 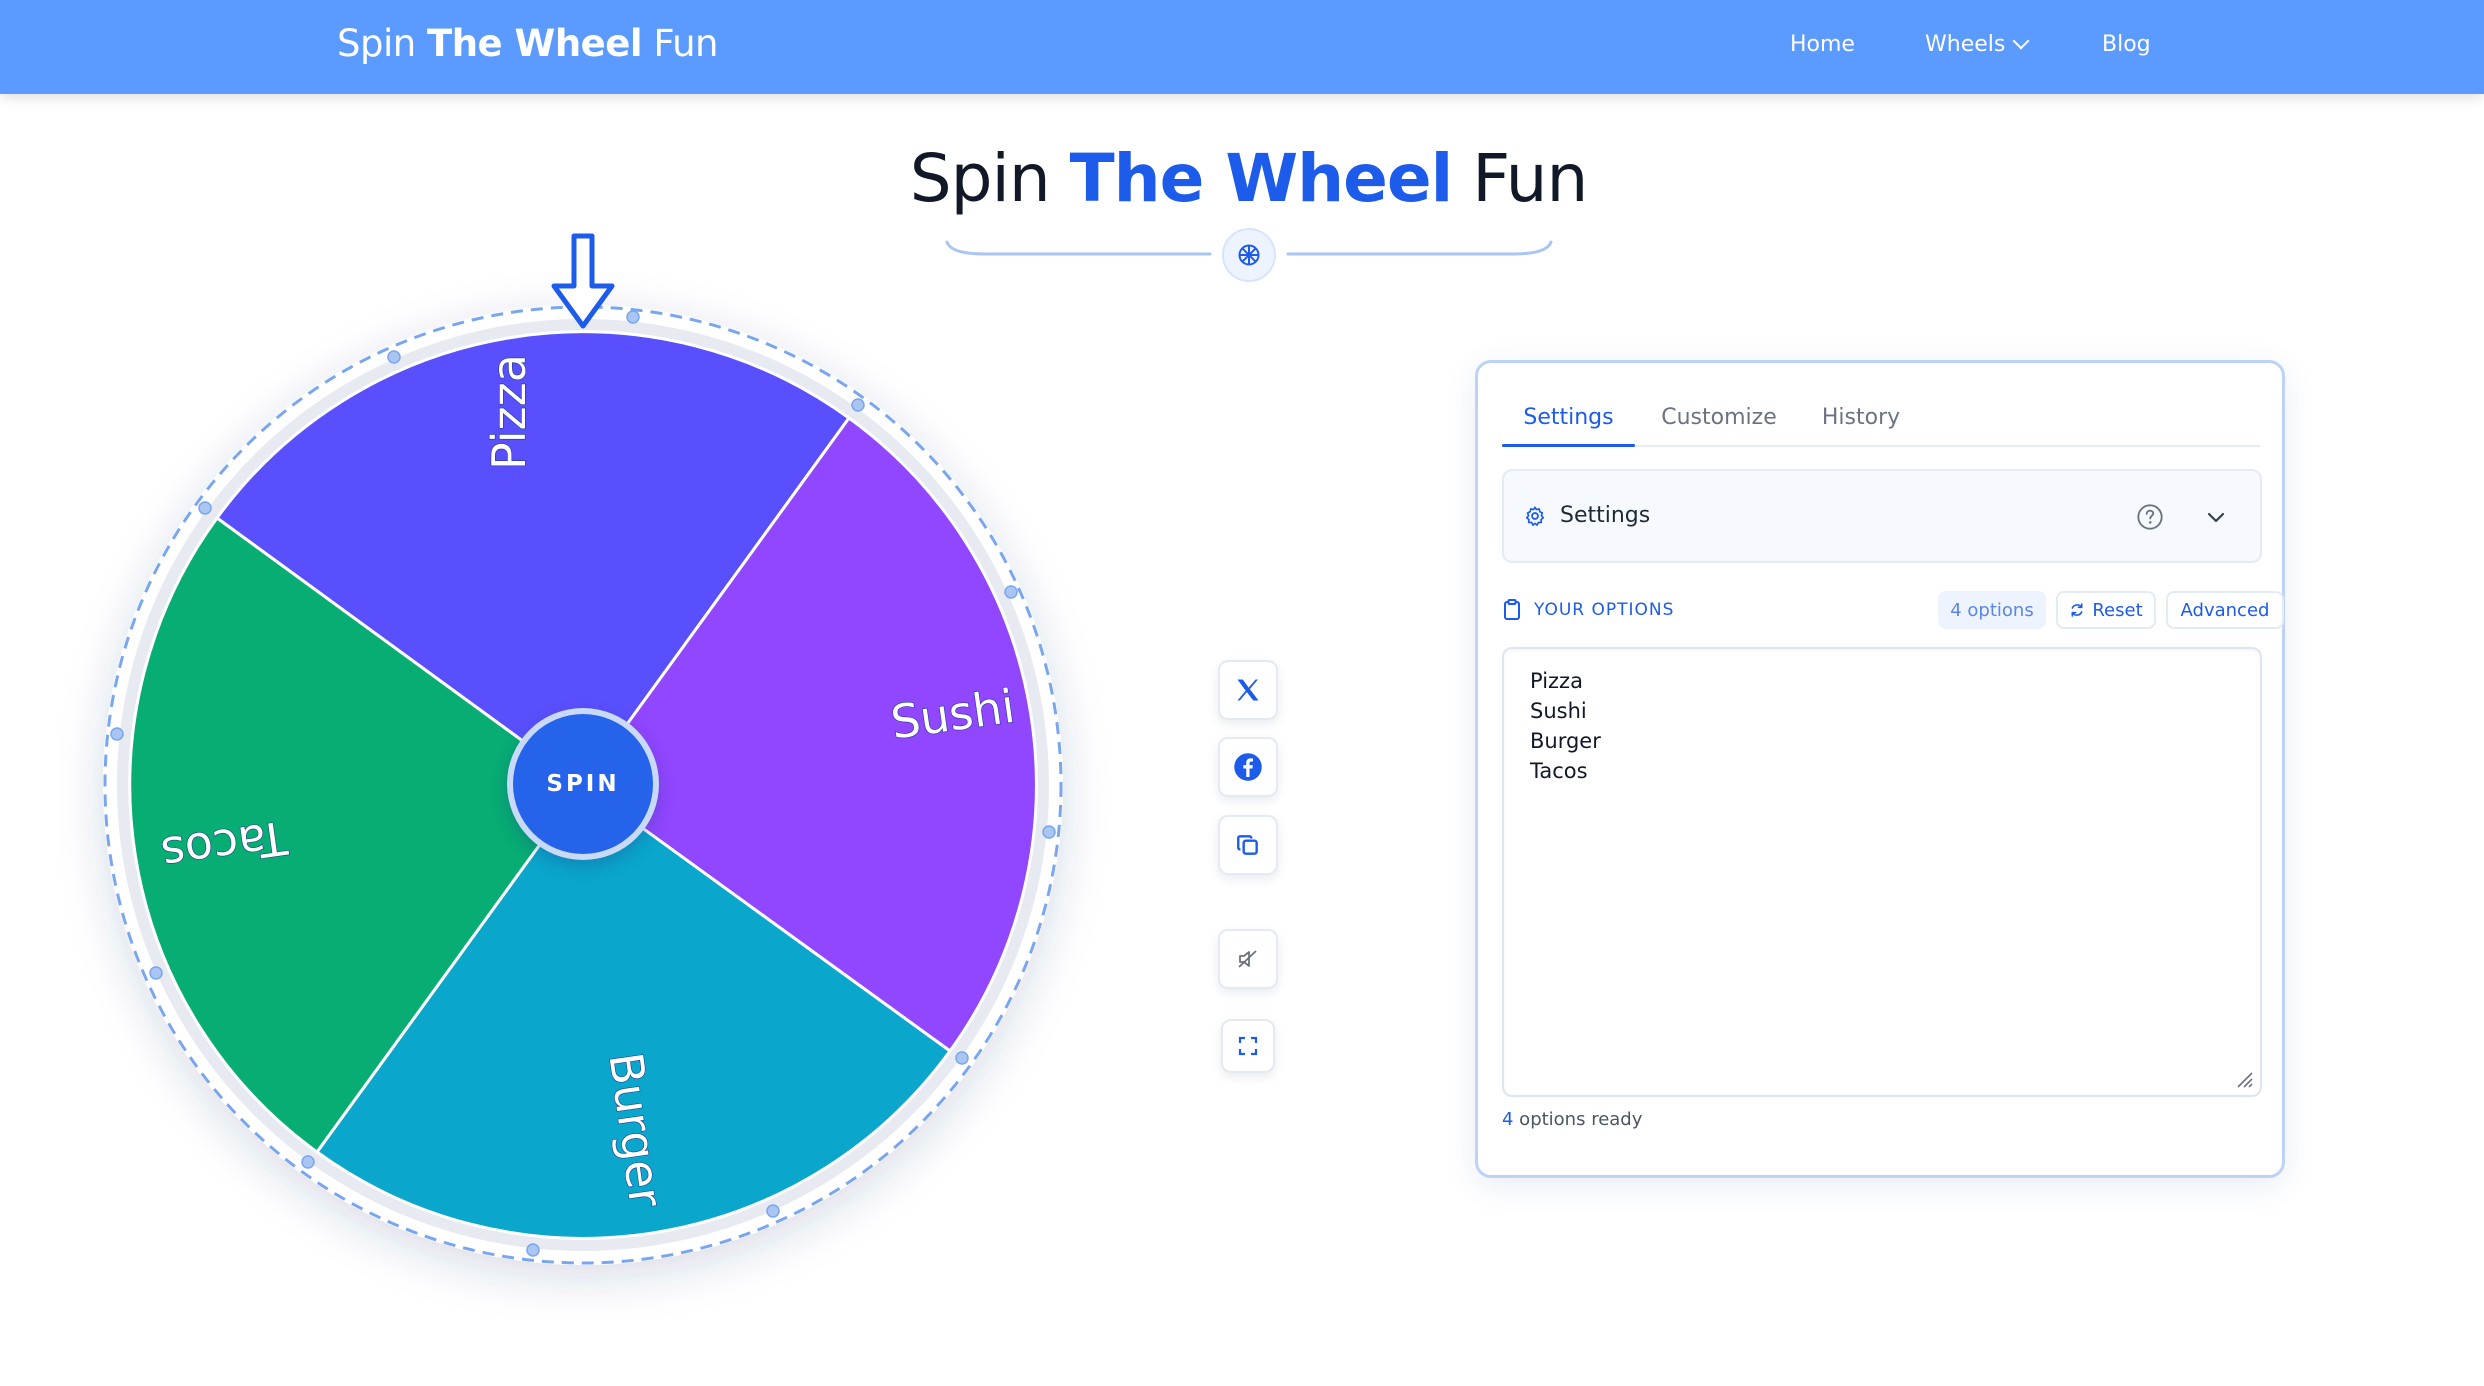 I want to click on option-line: Tacos, so click(x=1559, y=771).